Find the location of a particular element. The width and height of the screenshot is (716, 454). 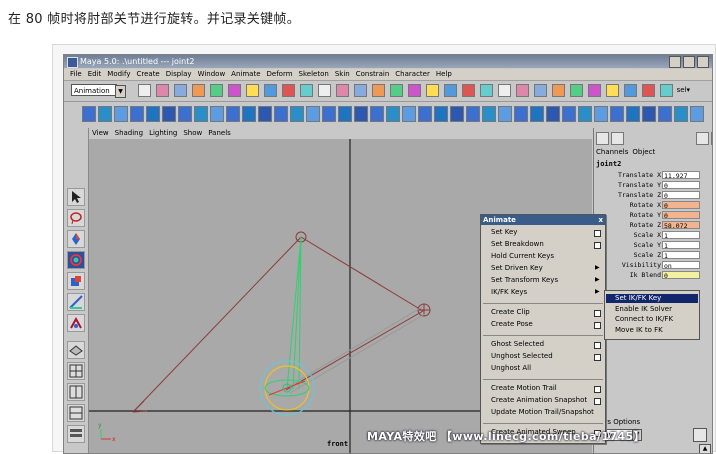

graph-icon is located at coordinates (648, 90).